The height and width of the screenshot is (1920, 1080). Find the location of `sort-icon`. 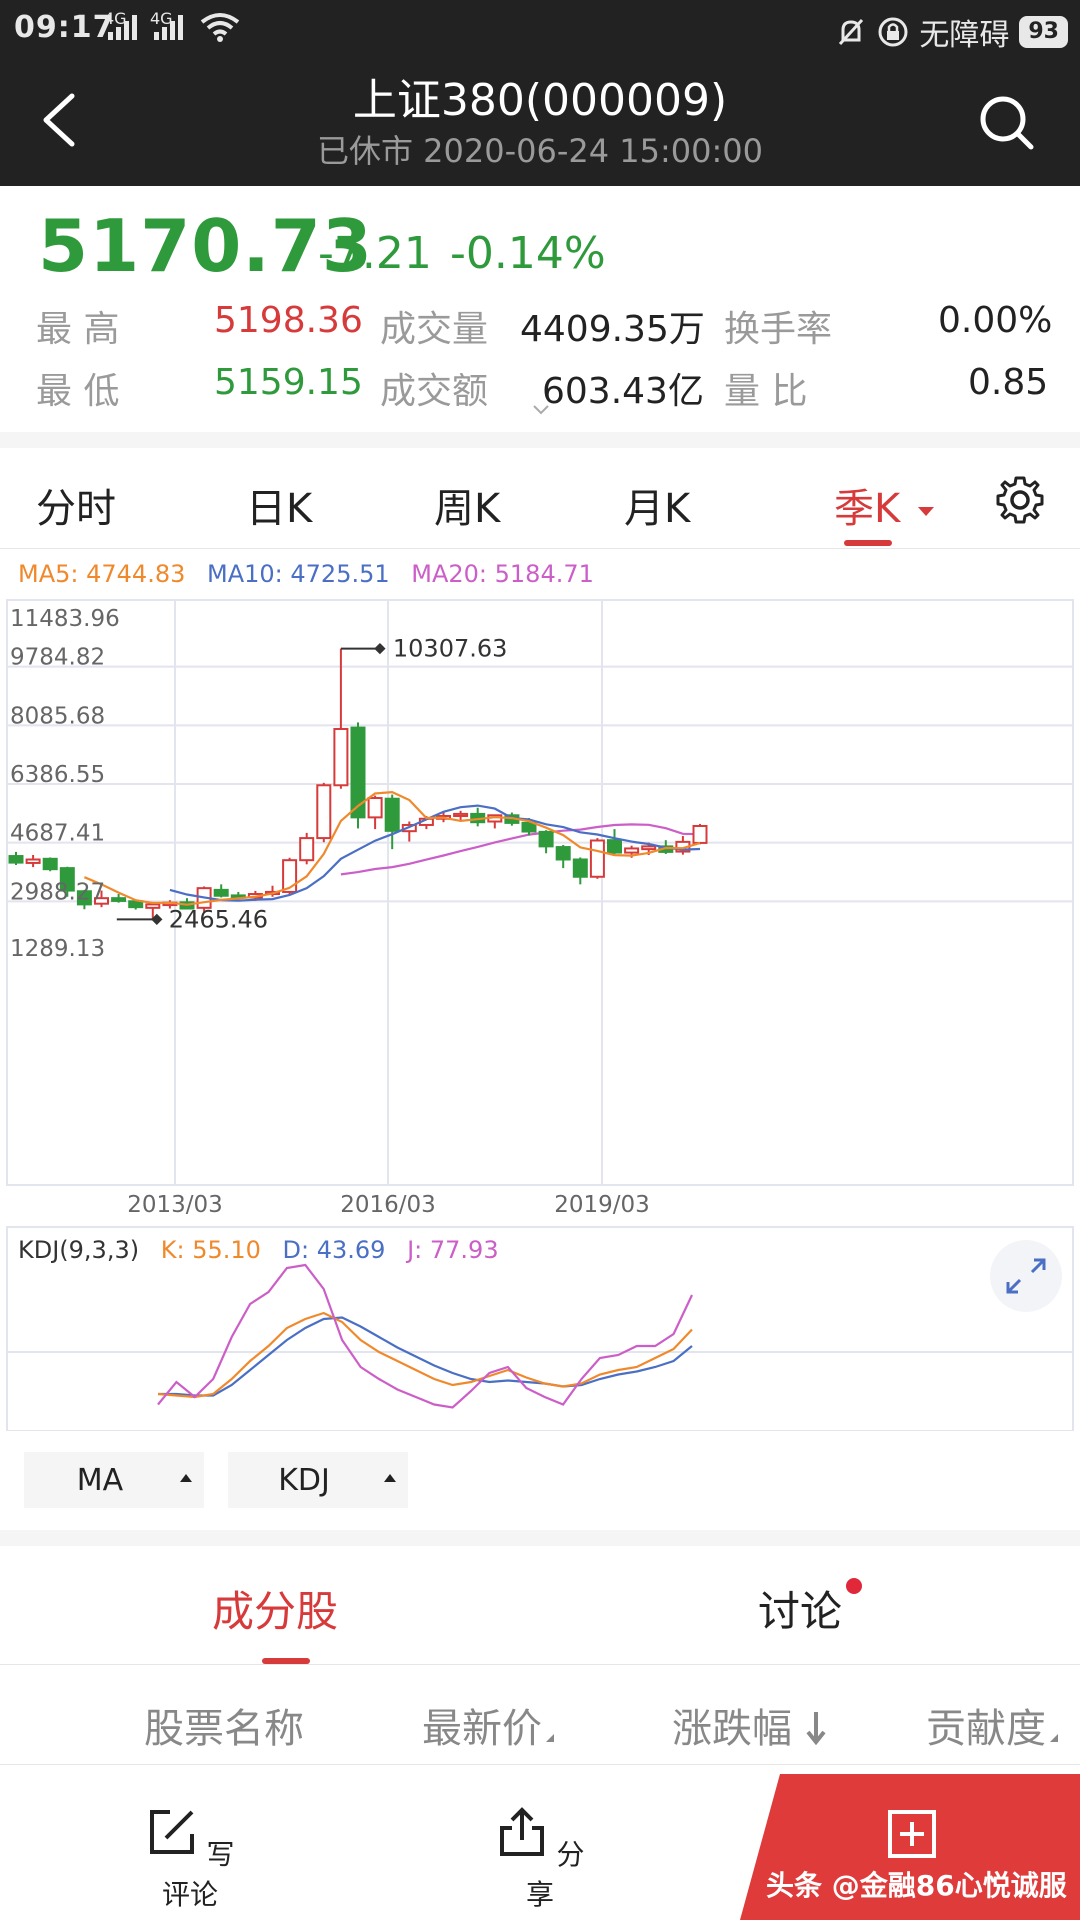

sort-icon is located at coordinates (550, 1738).